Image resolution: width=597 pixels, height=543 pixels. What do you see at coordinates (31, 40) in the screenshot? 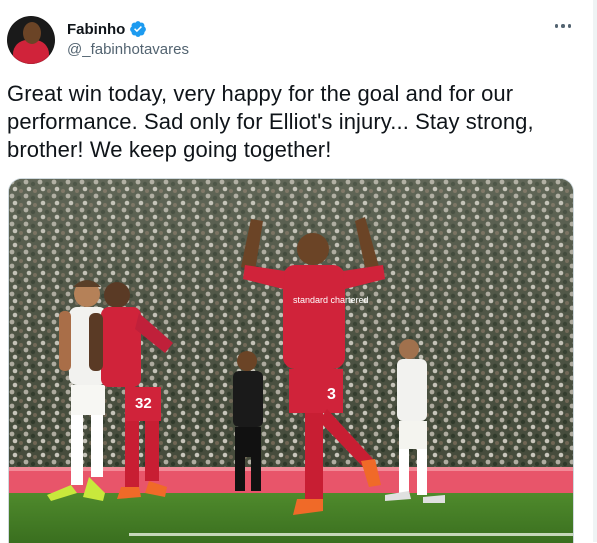
I see `avatar` at bounding box center [31, 40].